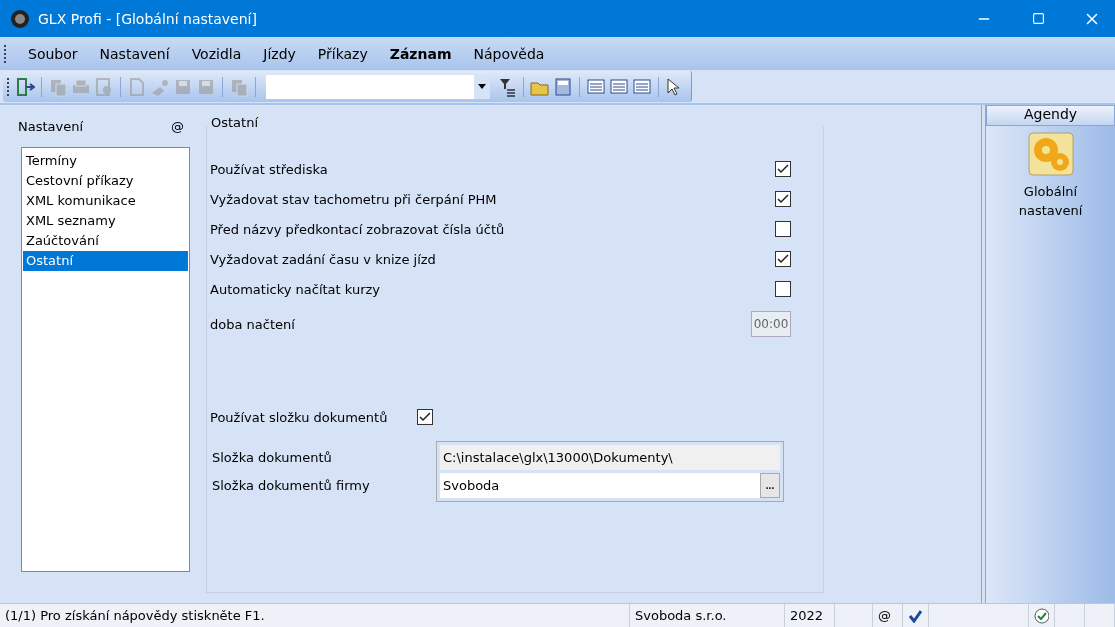 The height and width of the screenshot is (627, 1115). Describe the element at coordinates (105, 161) in the screenshot. I see `list-item: Termíny` at that location.